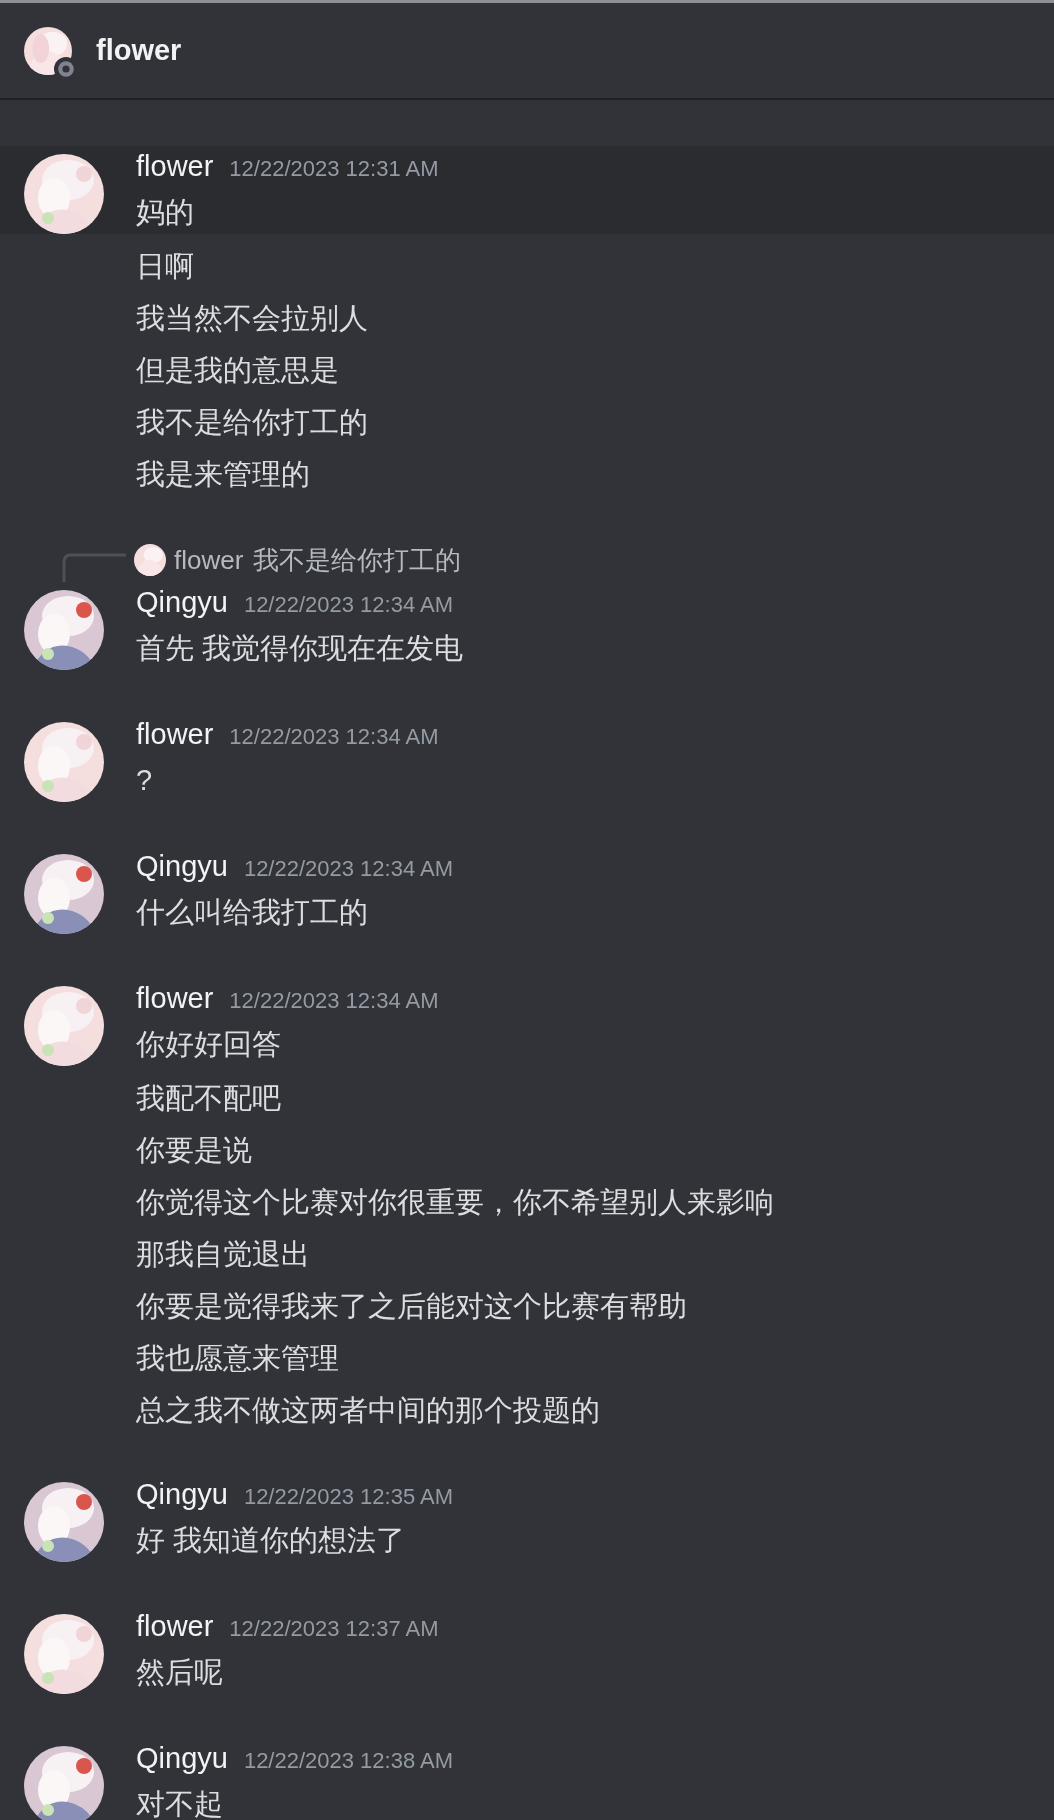  What do you see at coordinates (93, 567) in the screenshot?
I see `reply-connector` at bounding box center [93, 567].